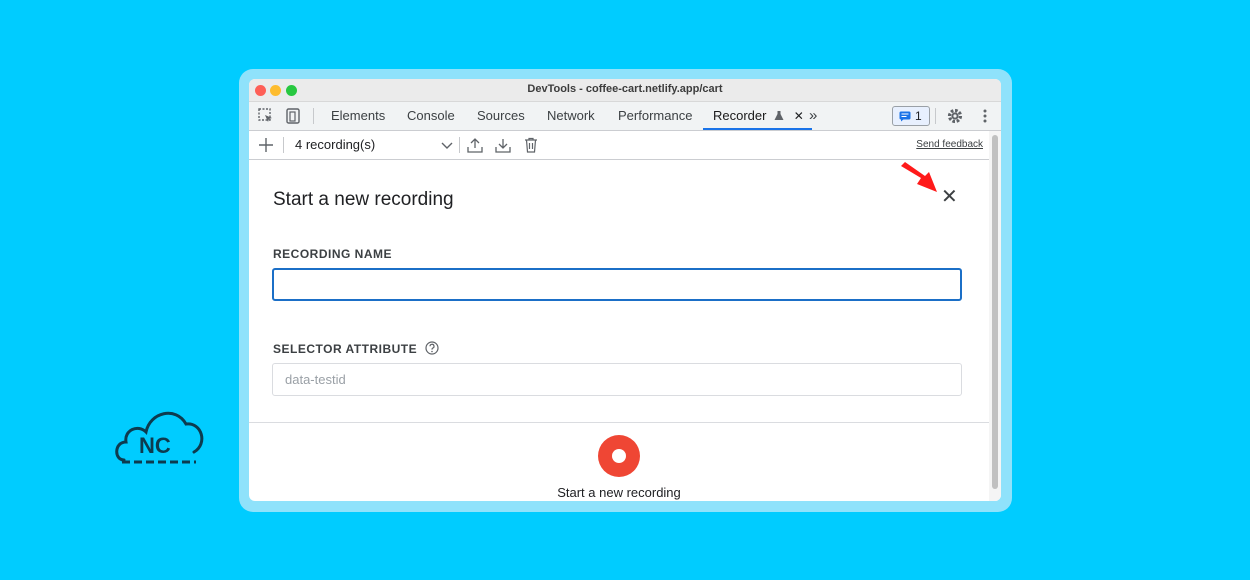 Image resolution: width=1250 pixels, height=580 pixels. Describe the element at coordinates (619, 492) in the screenshot. I see `start-recording-caption: Start a new recording` at that location.